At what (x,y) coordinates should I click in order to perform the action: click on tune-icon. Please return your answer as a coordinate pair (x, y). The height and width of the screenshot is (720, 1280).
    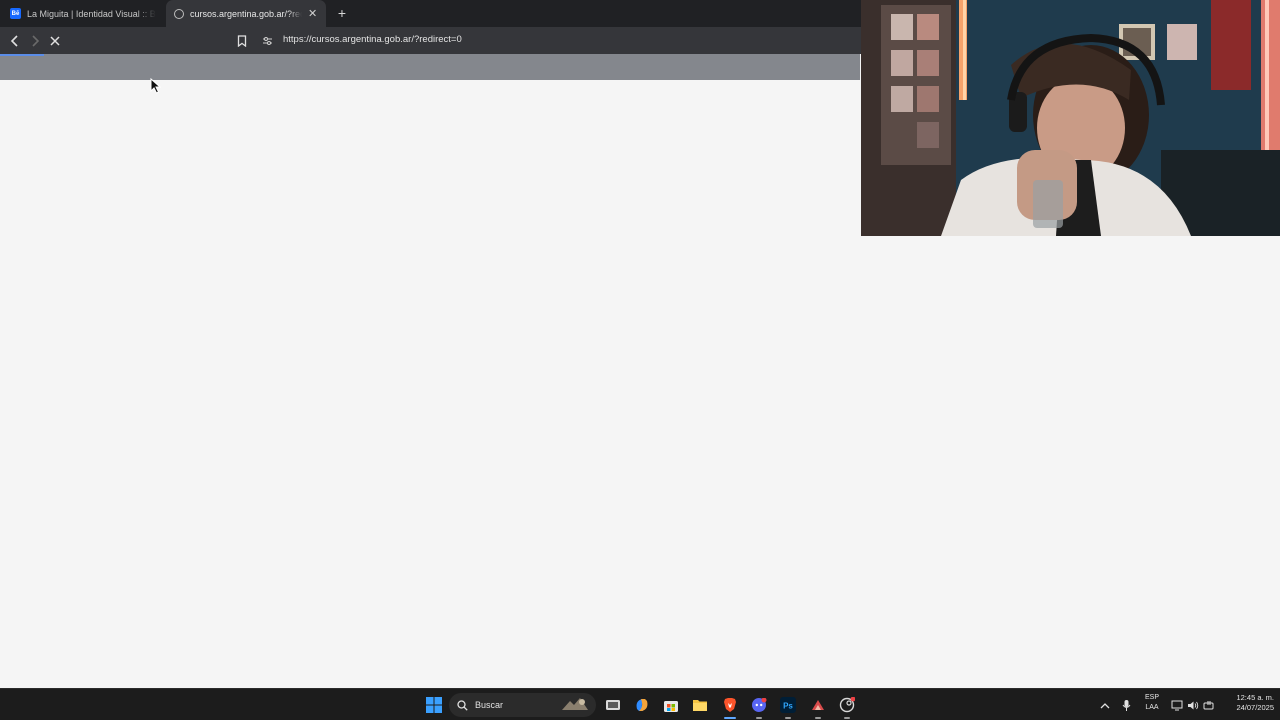
    Looking at the image, I should click on (267, 40).